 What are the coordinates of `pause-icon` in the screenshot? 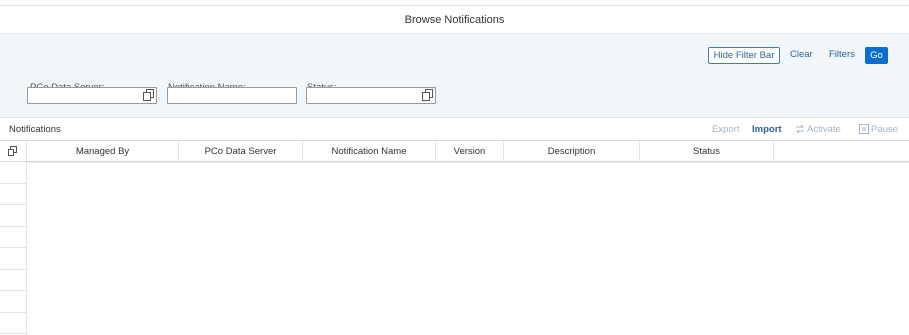 It's located at (864, 129).